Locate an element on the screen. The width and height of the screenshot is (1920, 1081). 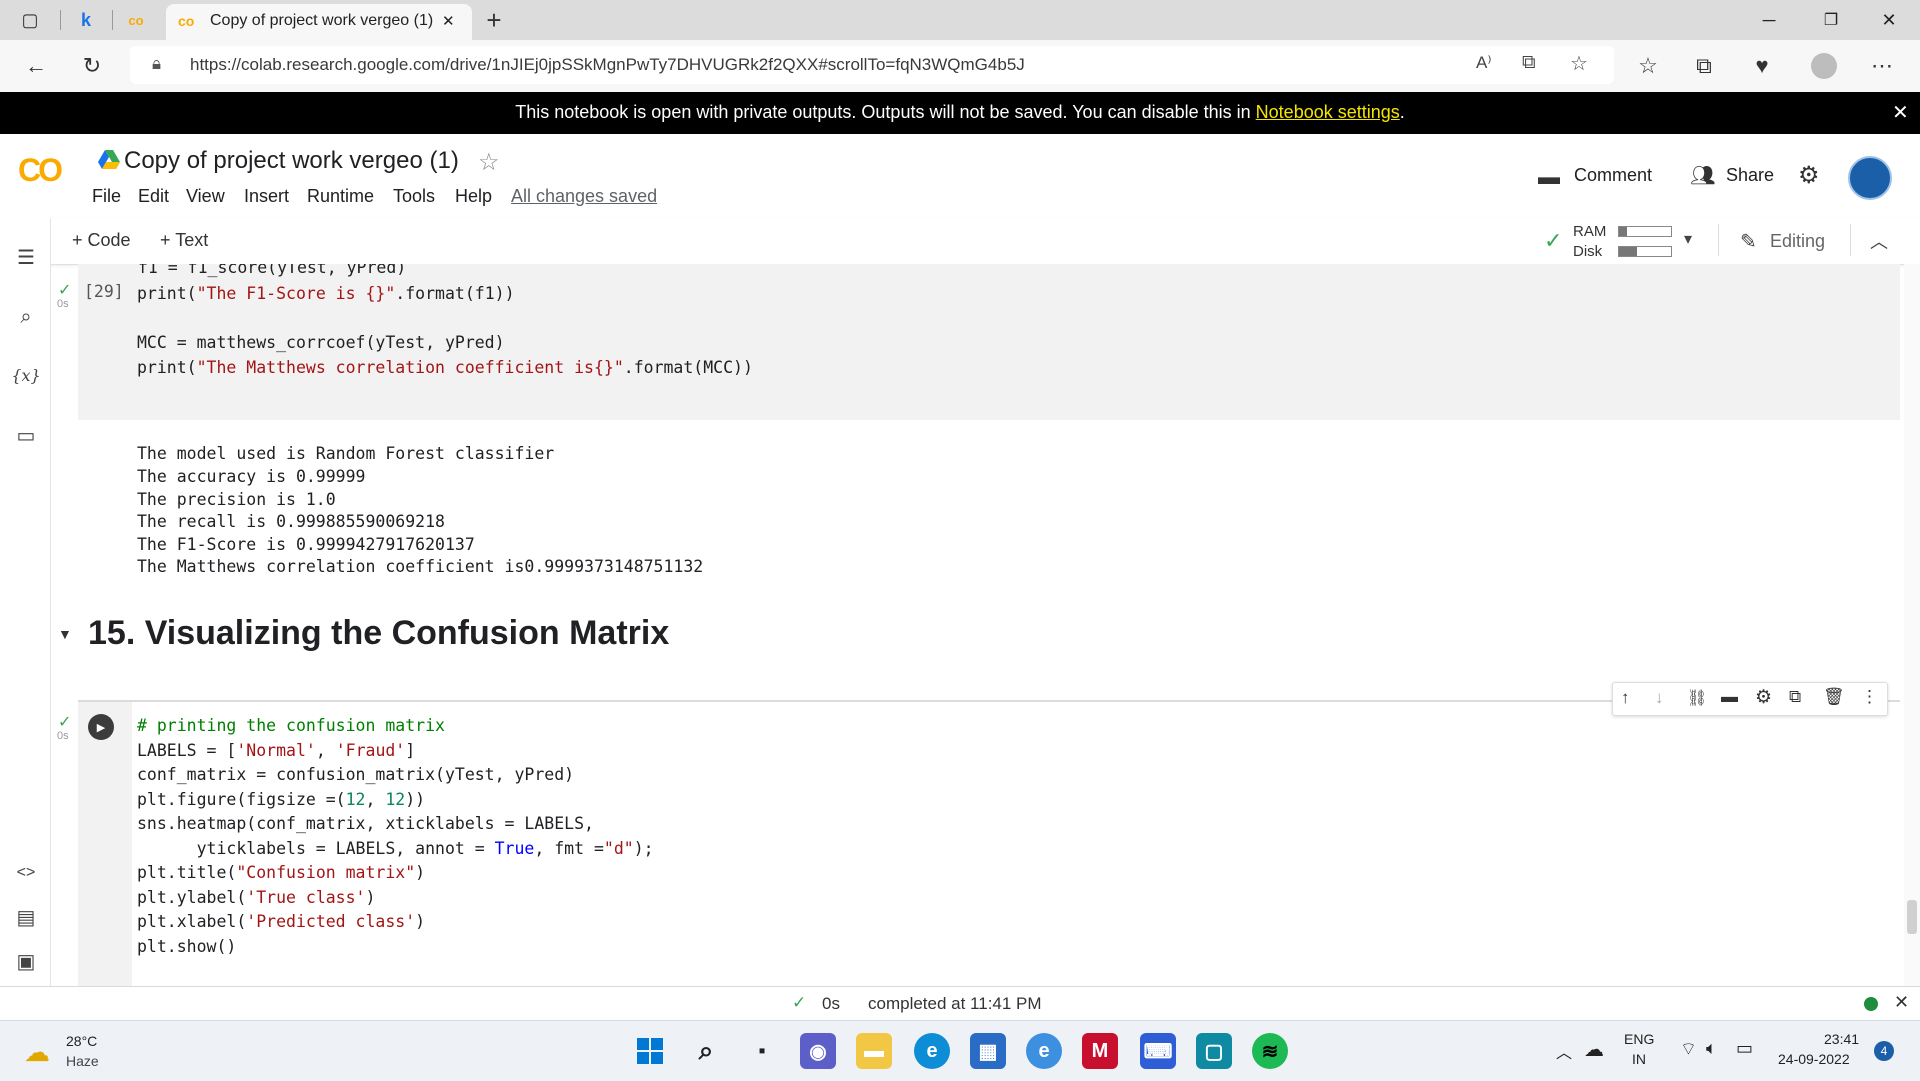
menu-runtime: Runtime is located at coordinates (340, 196).